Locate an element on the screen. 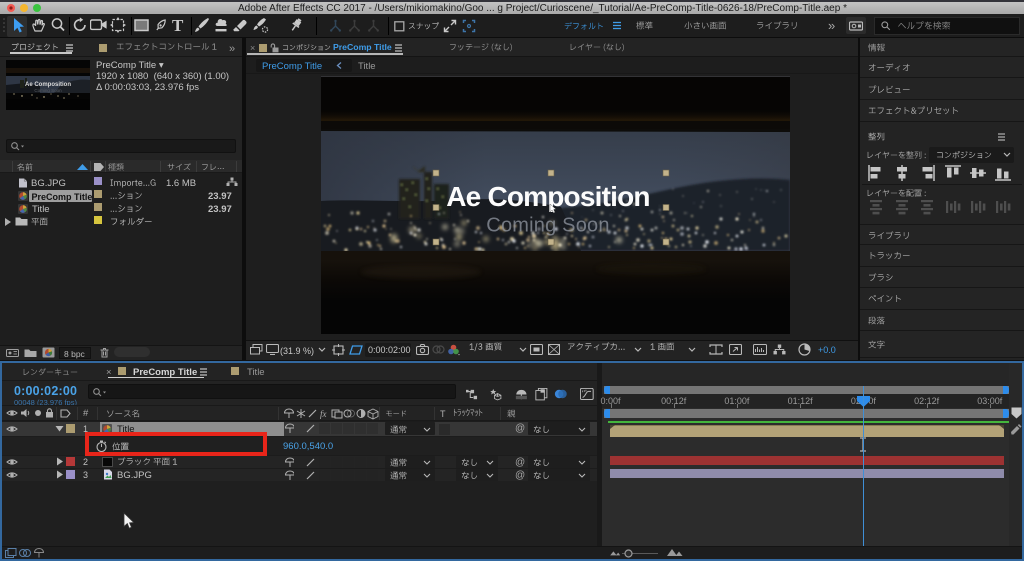  svg-text: Ae Composition is located at coordinates (547, 196).